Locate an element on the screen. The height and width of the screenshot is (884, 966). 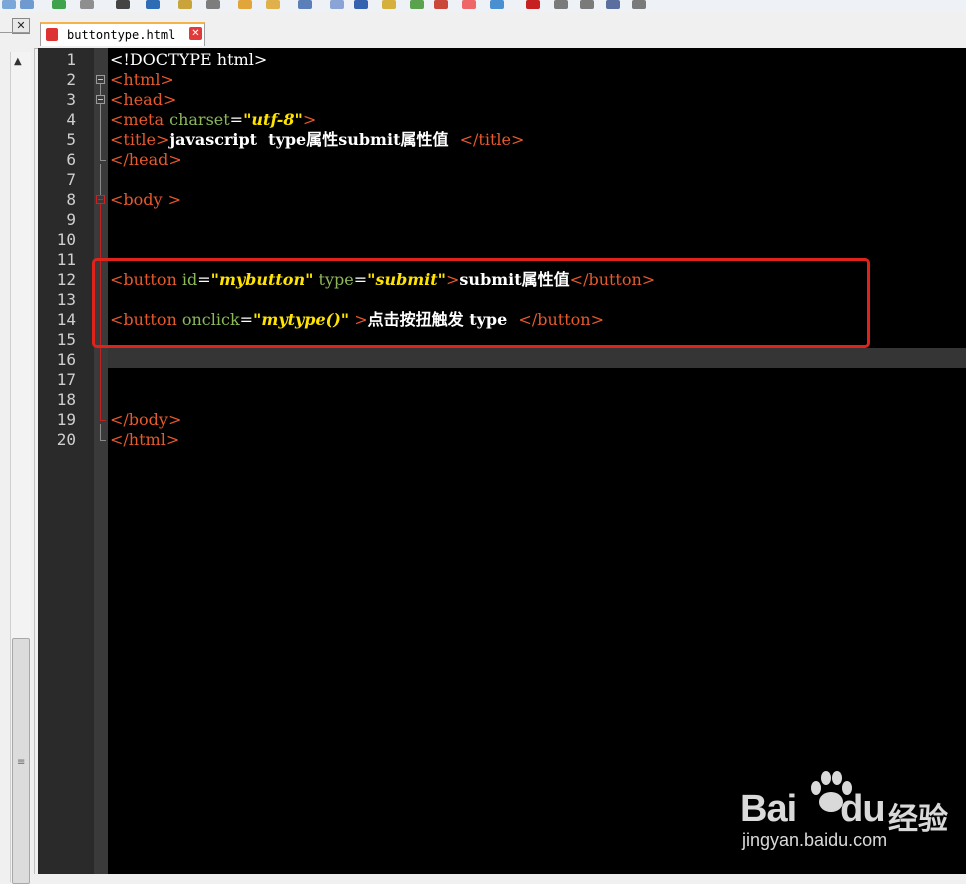
find-icon is located at coordinates (185, 4).